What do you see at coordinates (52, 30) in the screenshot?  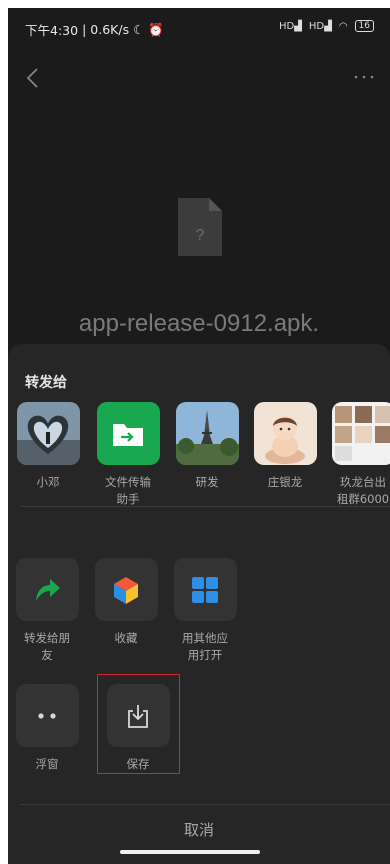 I see `status-time: 下午4:30` at bounding box center [52, 30].